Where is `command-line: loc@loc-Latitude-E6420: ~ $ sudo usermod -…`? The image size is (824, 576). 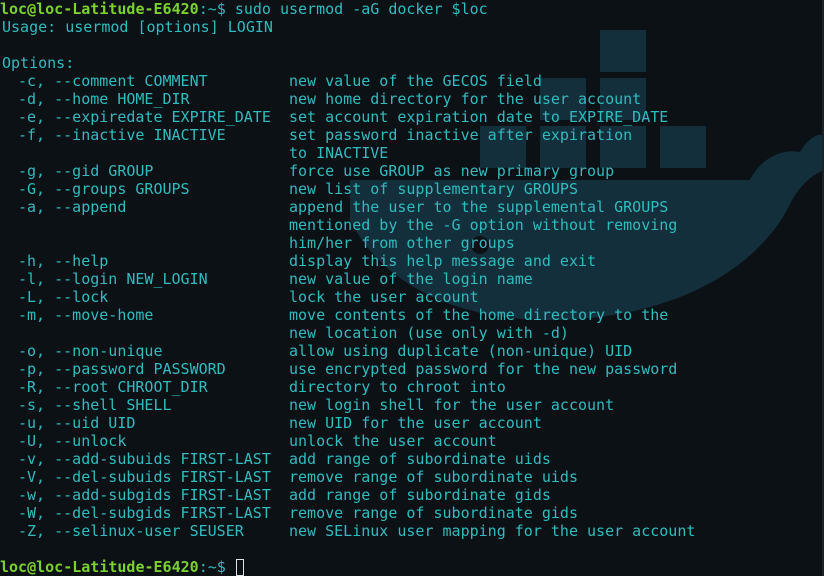 command-line: loc@loc-Latitude-E6420: ~ $ sudo usermod -… is located at coordinates (412, 9).